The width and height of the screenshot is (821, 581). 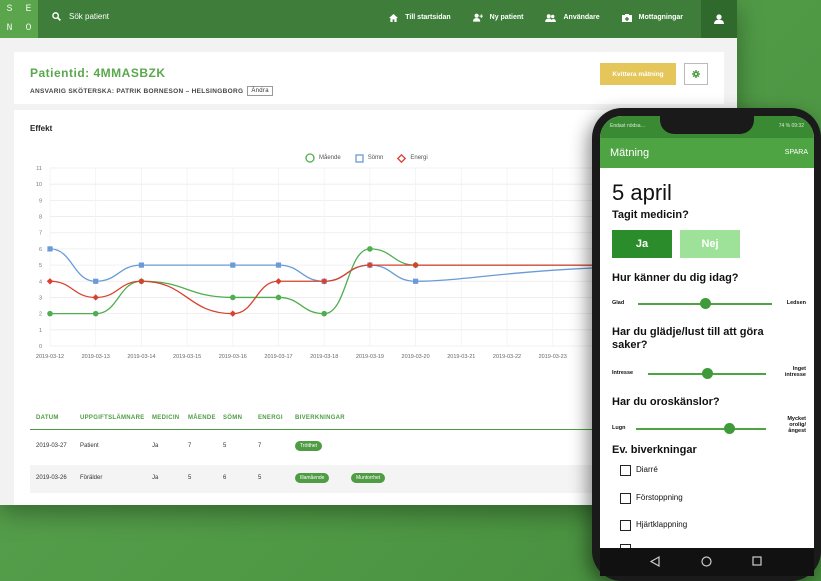 I want to click on x-tick-label: 2019-03-23, so click(x=553, y=357).